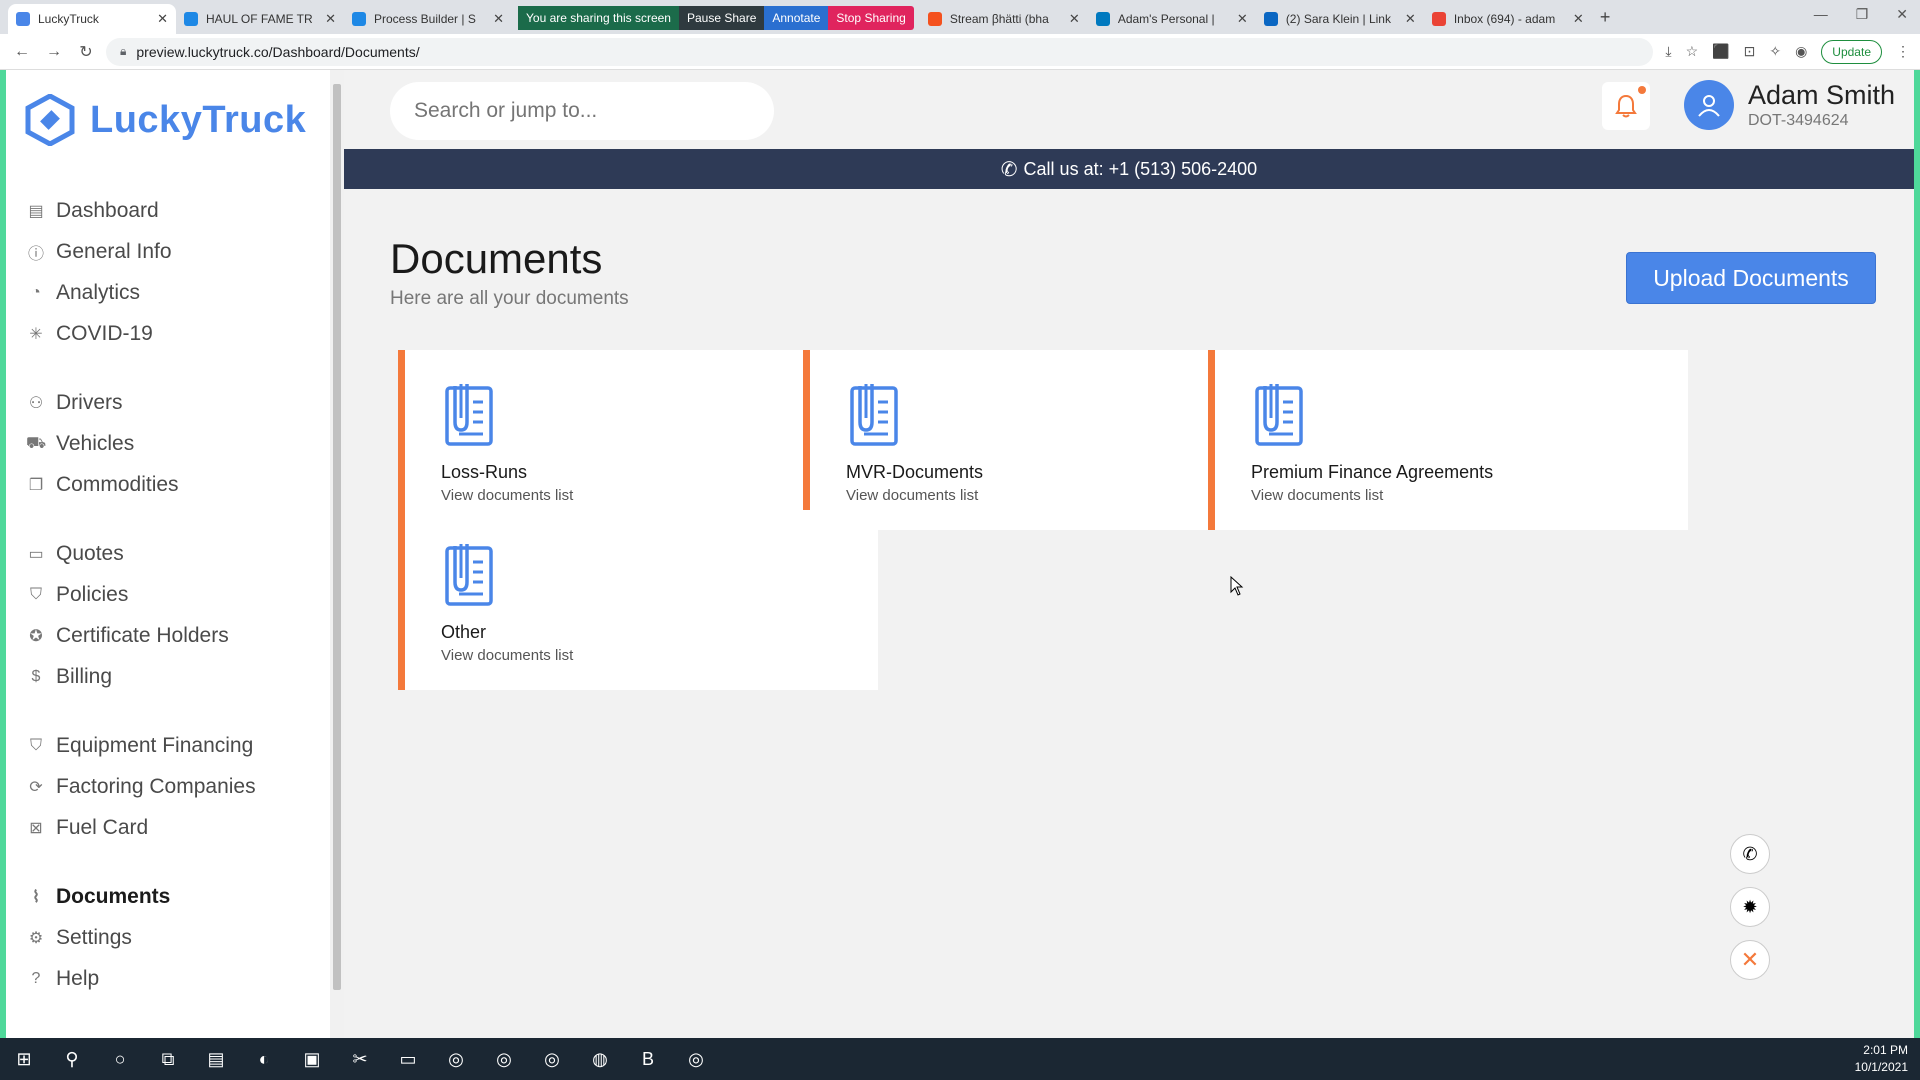 This screenshot has height=1080, width=1920. Describe the element at coordinates (1605, 17) in the screenshot. I see `new-tab-icon: +` at that location.